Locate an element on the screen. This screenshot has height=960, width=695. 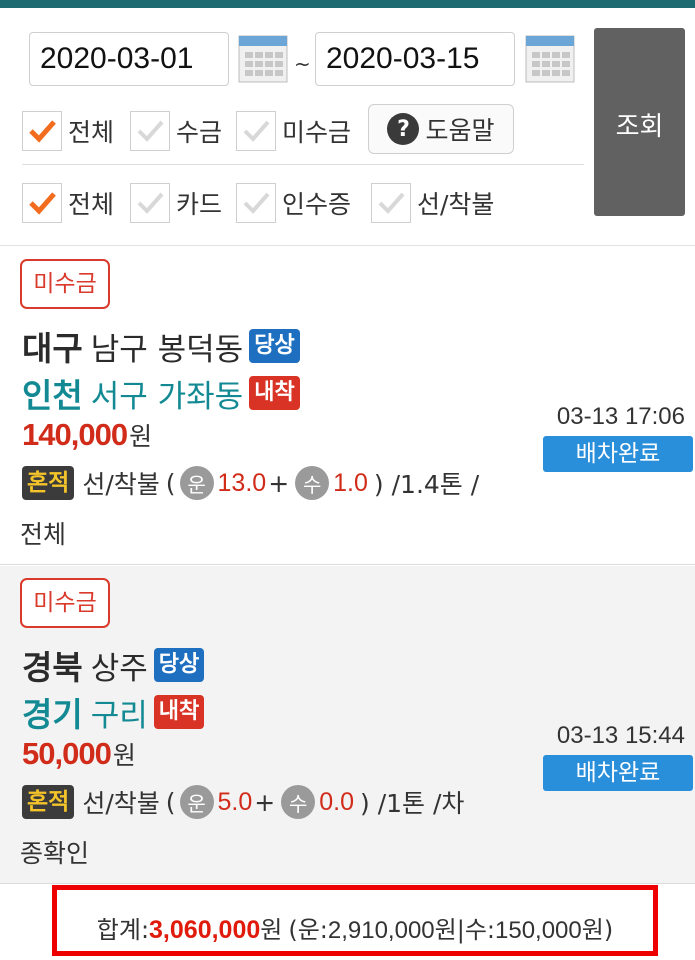
type-prepaid-collect-checkbox: 선/착불 is located at coordinates (432, 203).